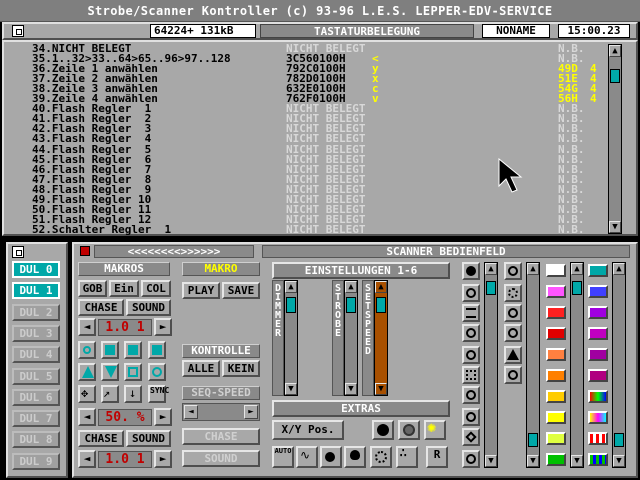  What do you see at coordinates (513, 313) in the screenshot?
I see `gobo2-ring-2-icon` at bounding box center [513, 313].